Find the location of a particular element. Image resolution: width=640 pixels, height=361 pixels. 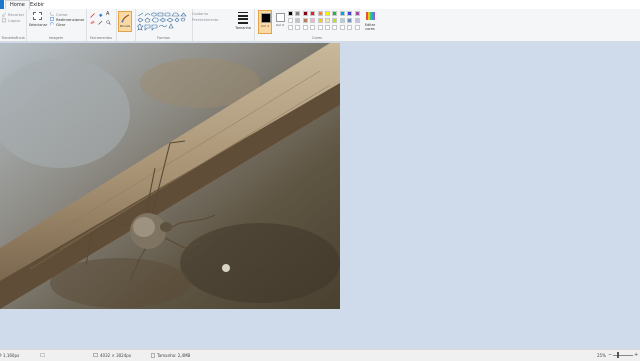

cut-button: Recortar is located at coordinates (16, 14).